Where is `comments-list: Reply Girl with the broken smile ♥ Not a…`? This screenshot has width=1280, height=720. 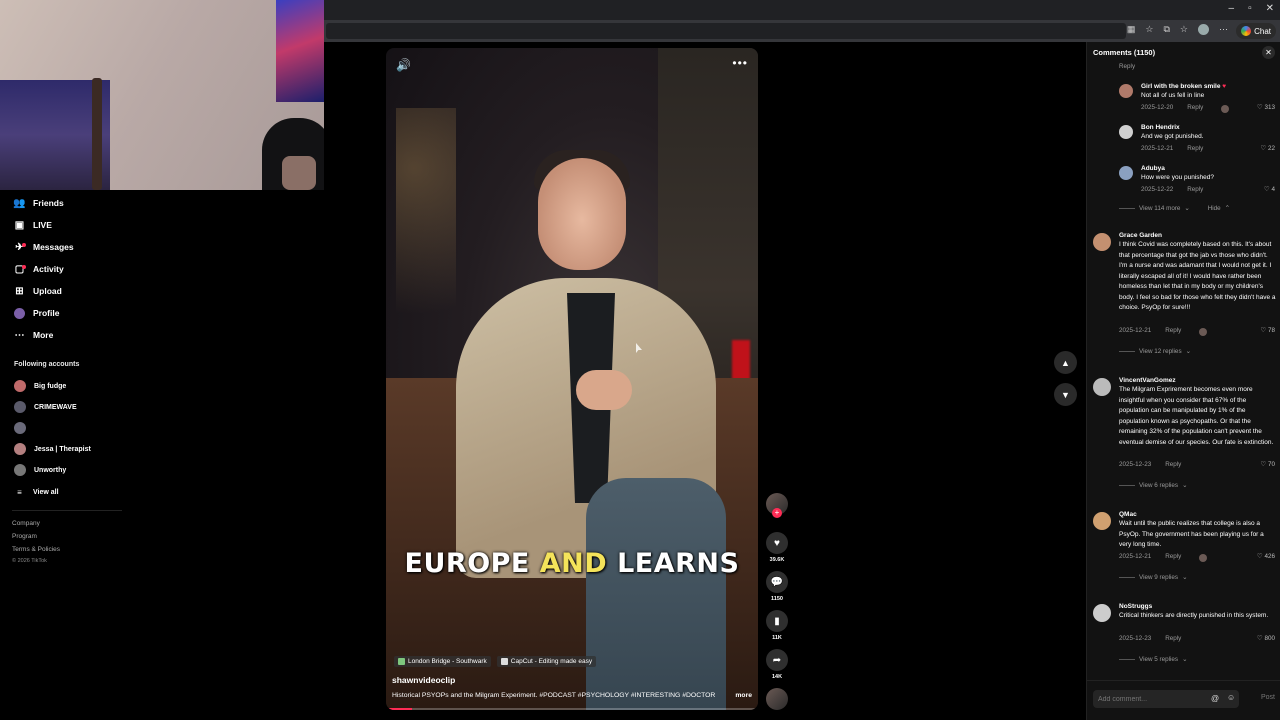
comments-list: Reply Girl with the broken smile ♥ Not a… is located at coordinates (1183, 371).